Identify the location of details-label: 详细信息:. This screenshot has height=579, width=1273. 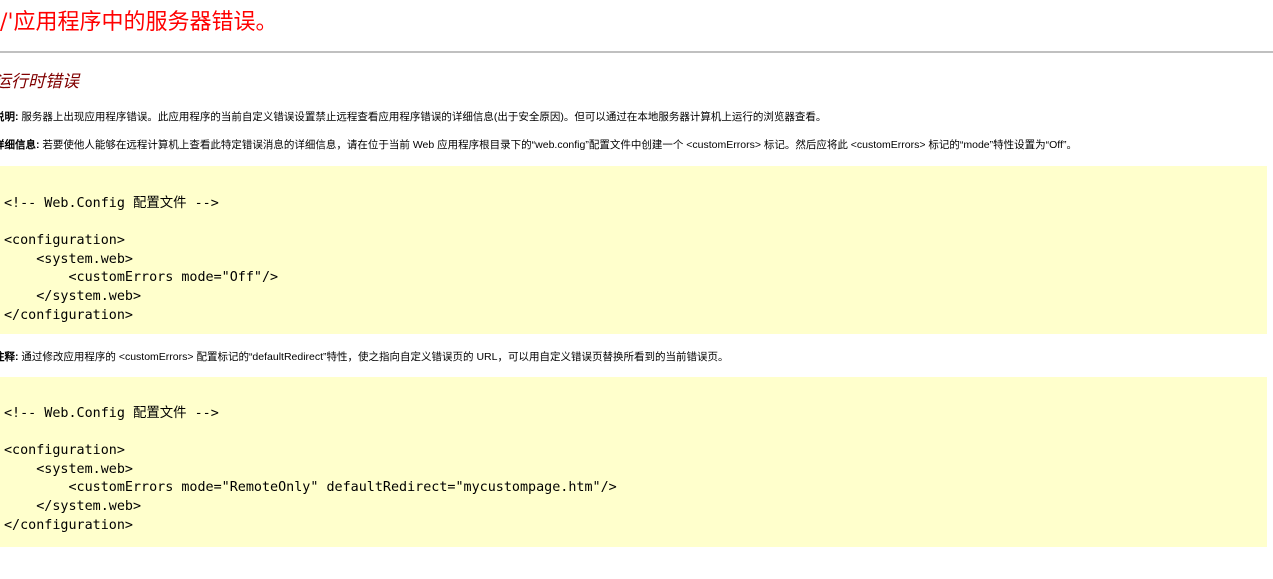
(20, 145).